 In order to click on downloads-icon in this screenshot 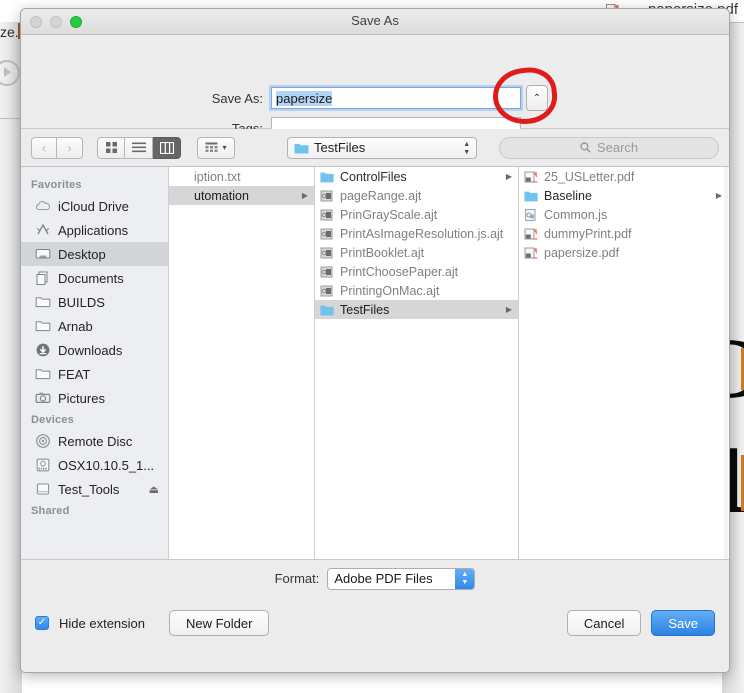, I will do `click(43, 350)`.